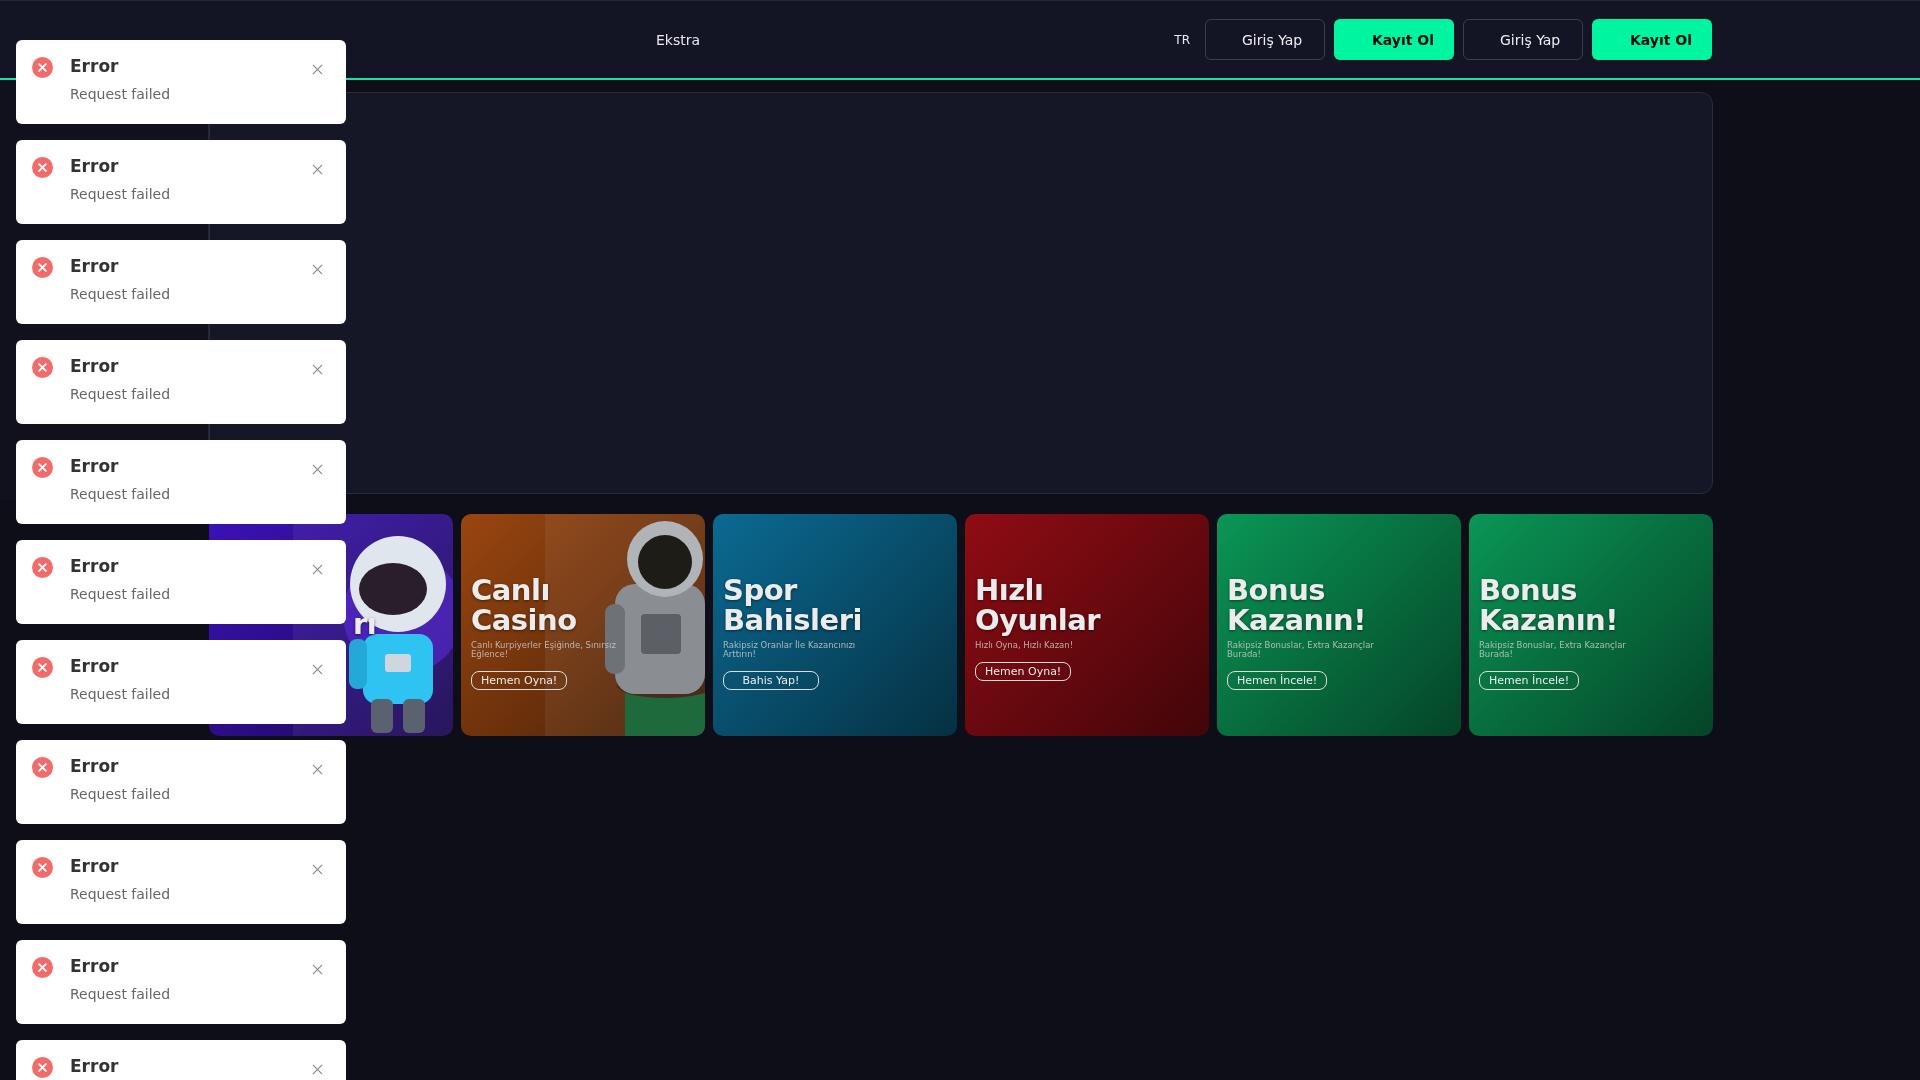 The width and height of the screenshot is (1920, 1080). What do you see at coordinates (771, 680) in the screenshot?
I see `card-button: Bahis Yap!` at bounding box center [771, 680].